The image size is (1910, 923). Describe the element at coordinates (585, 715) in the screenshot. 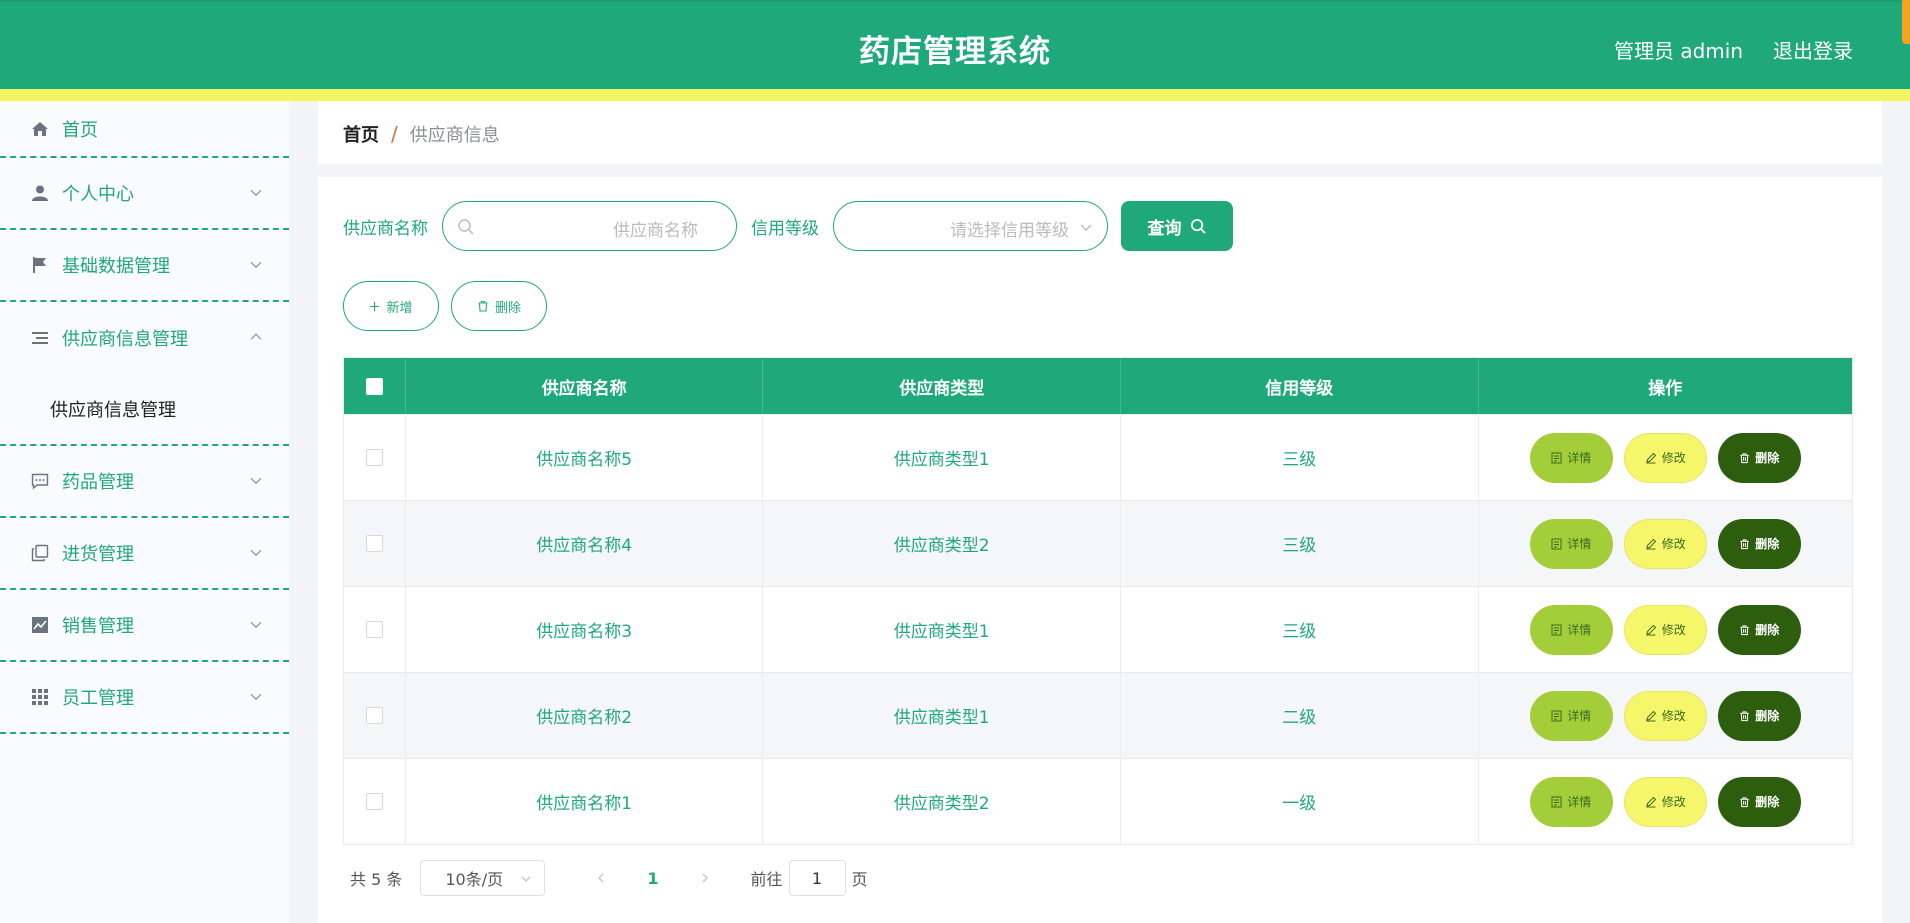

I see `cell-supplier-name: 供应商名称2` at that location.